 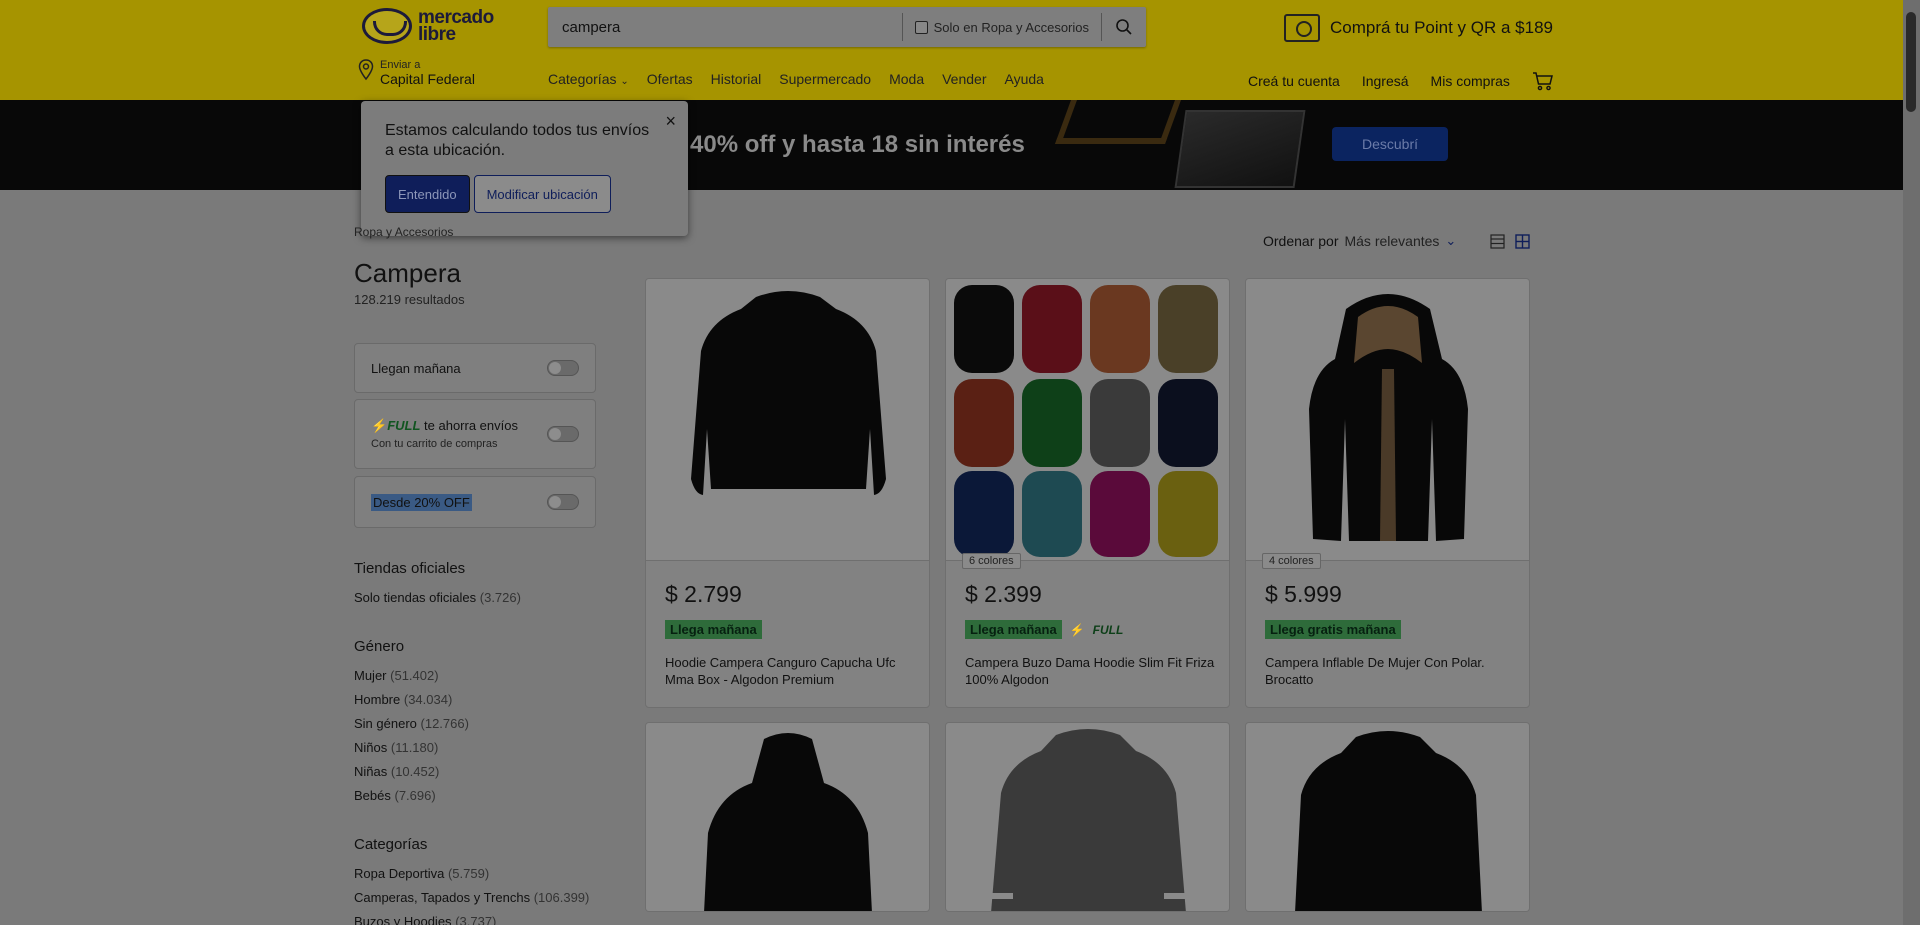 I want to click on my-purchases-link: Mis compras, so click(x=1470, y=81).